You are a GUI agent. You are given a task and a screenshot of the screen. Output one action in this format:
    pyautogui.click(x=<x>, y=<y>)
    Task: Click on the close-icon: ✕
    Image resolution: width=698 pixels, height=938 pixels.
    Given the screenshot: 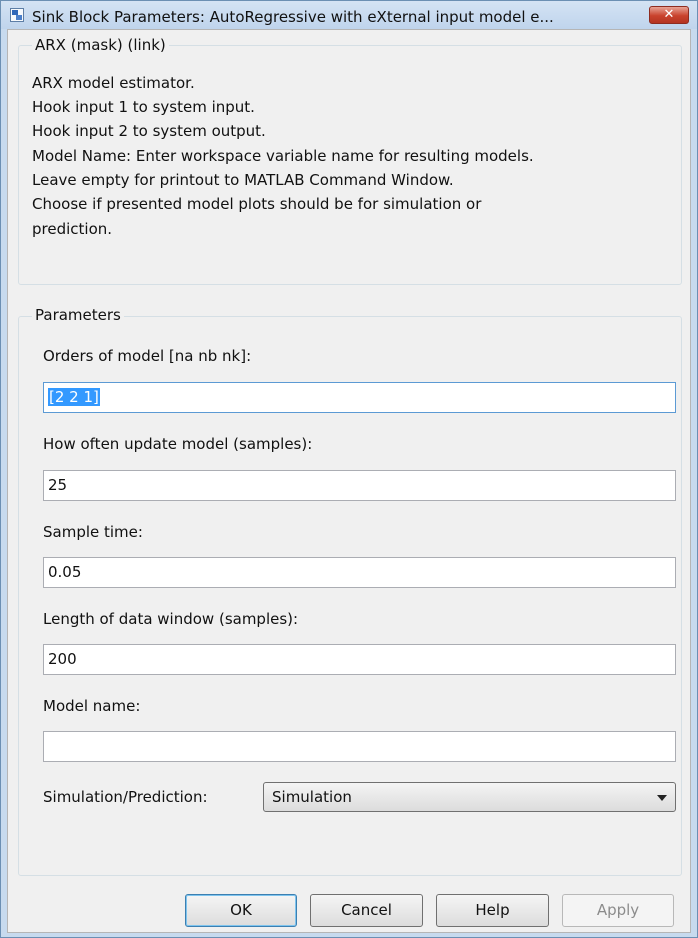 What is the action you would take?
    pyautogui.click(x=669, y=14)
    